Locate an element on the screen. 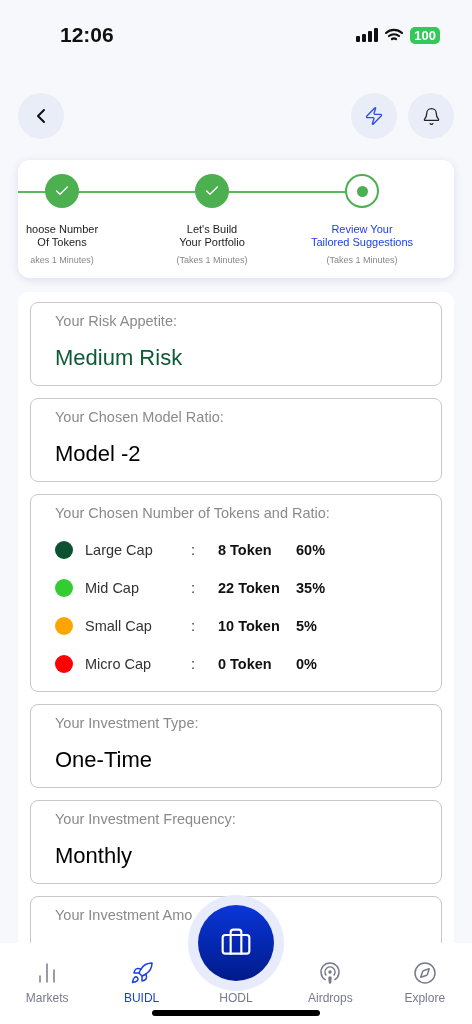  card-value: Model -2 is located at coordinates (98, 454).